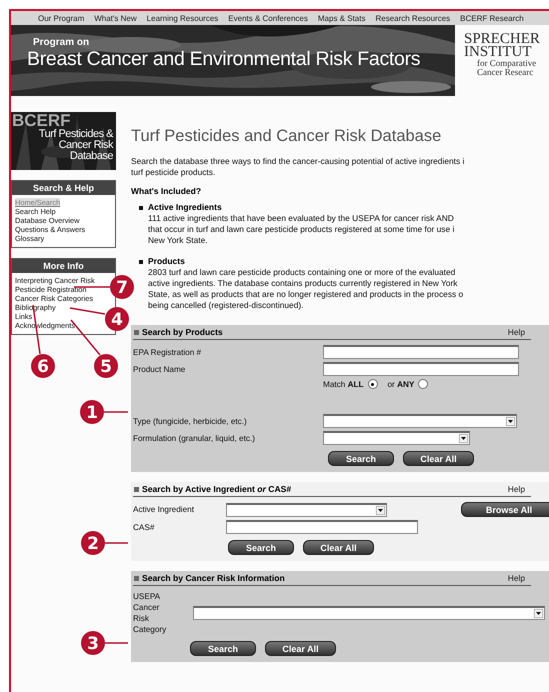 Image resolution: width=549 pixels, height=692 pixels. I want to click on badge-text: Cancer Risk, so click(85, 145).